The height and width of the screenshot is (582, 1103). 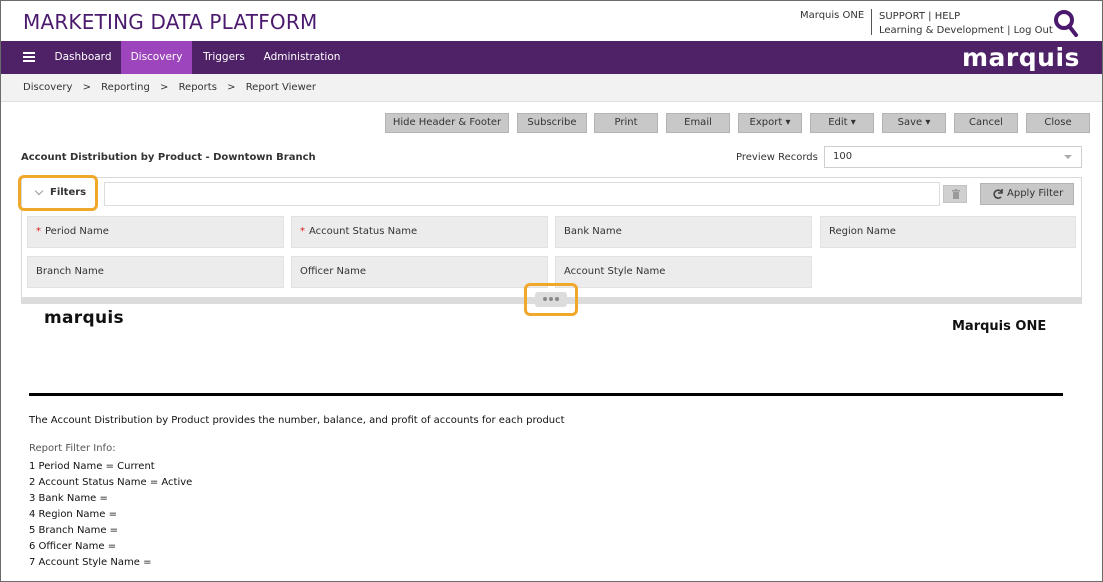 What do you see at coordinates (419, 272) in the screenshot?
I see `filter-officer-name: Officer Name` at bounding box center [419, 272].